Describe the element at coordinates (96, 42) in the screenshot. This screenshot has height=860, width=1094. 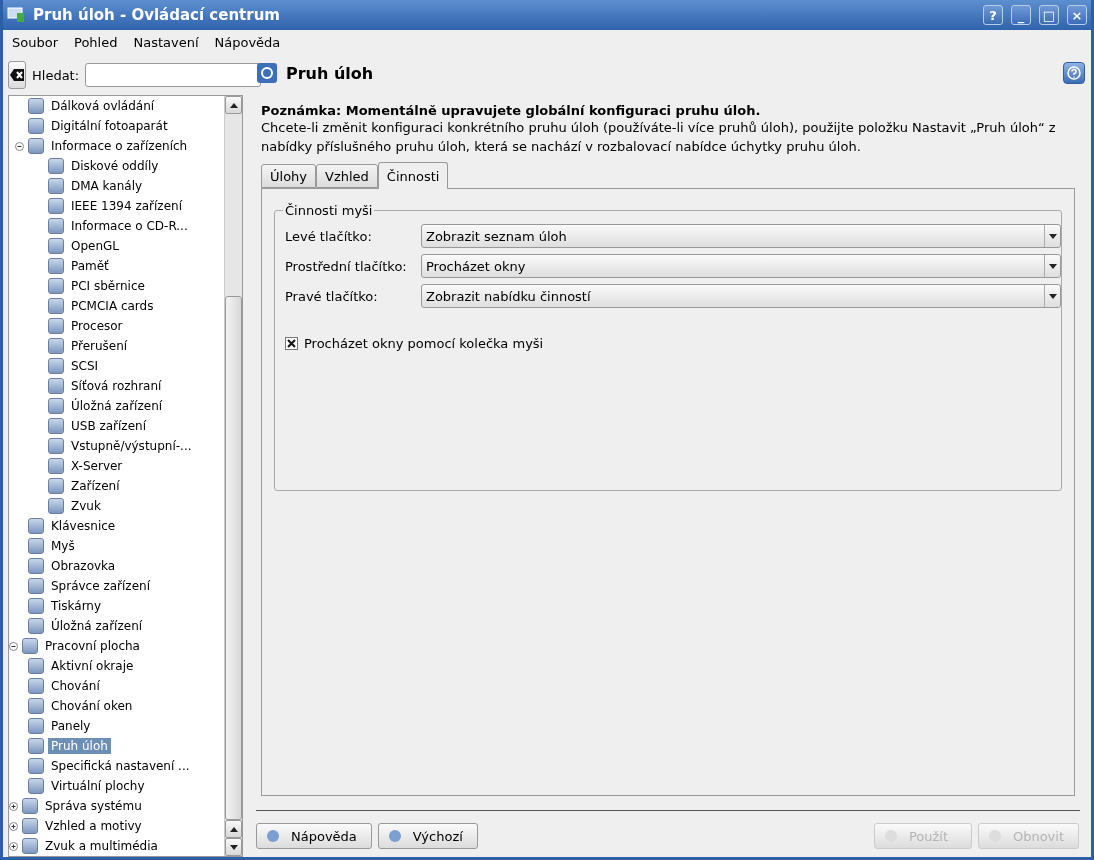
I see `menu-item: Pohled` at that location.